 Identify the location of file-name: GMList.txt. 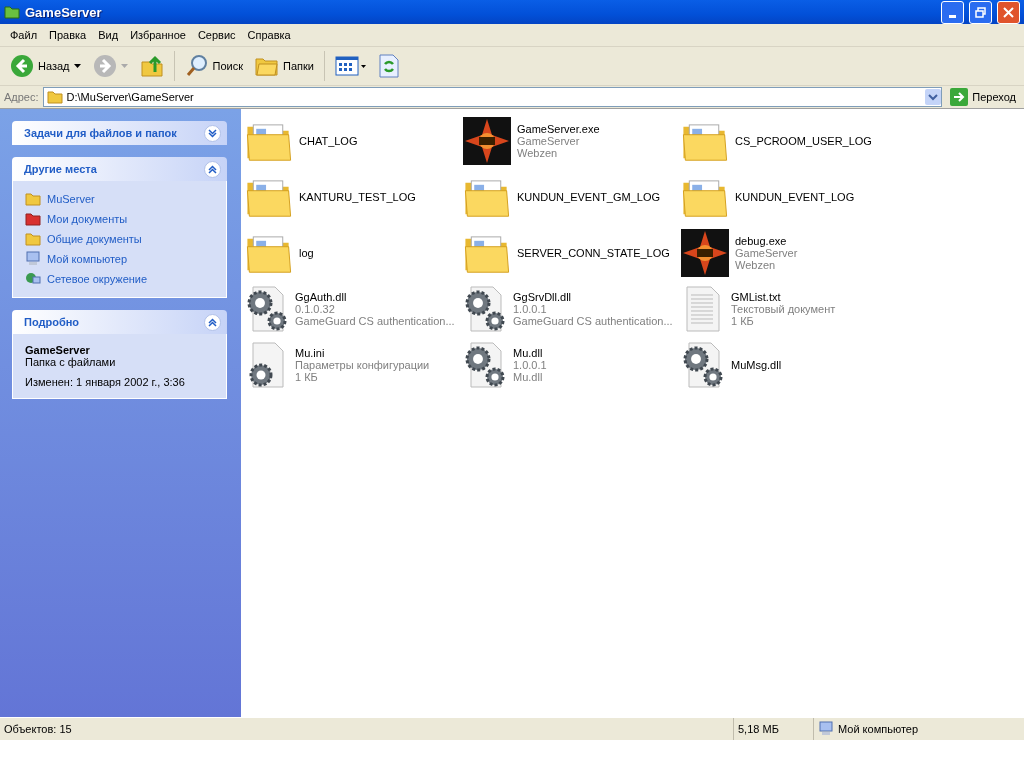
(783, 297).